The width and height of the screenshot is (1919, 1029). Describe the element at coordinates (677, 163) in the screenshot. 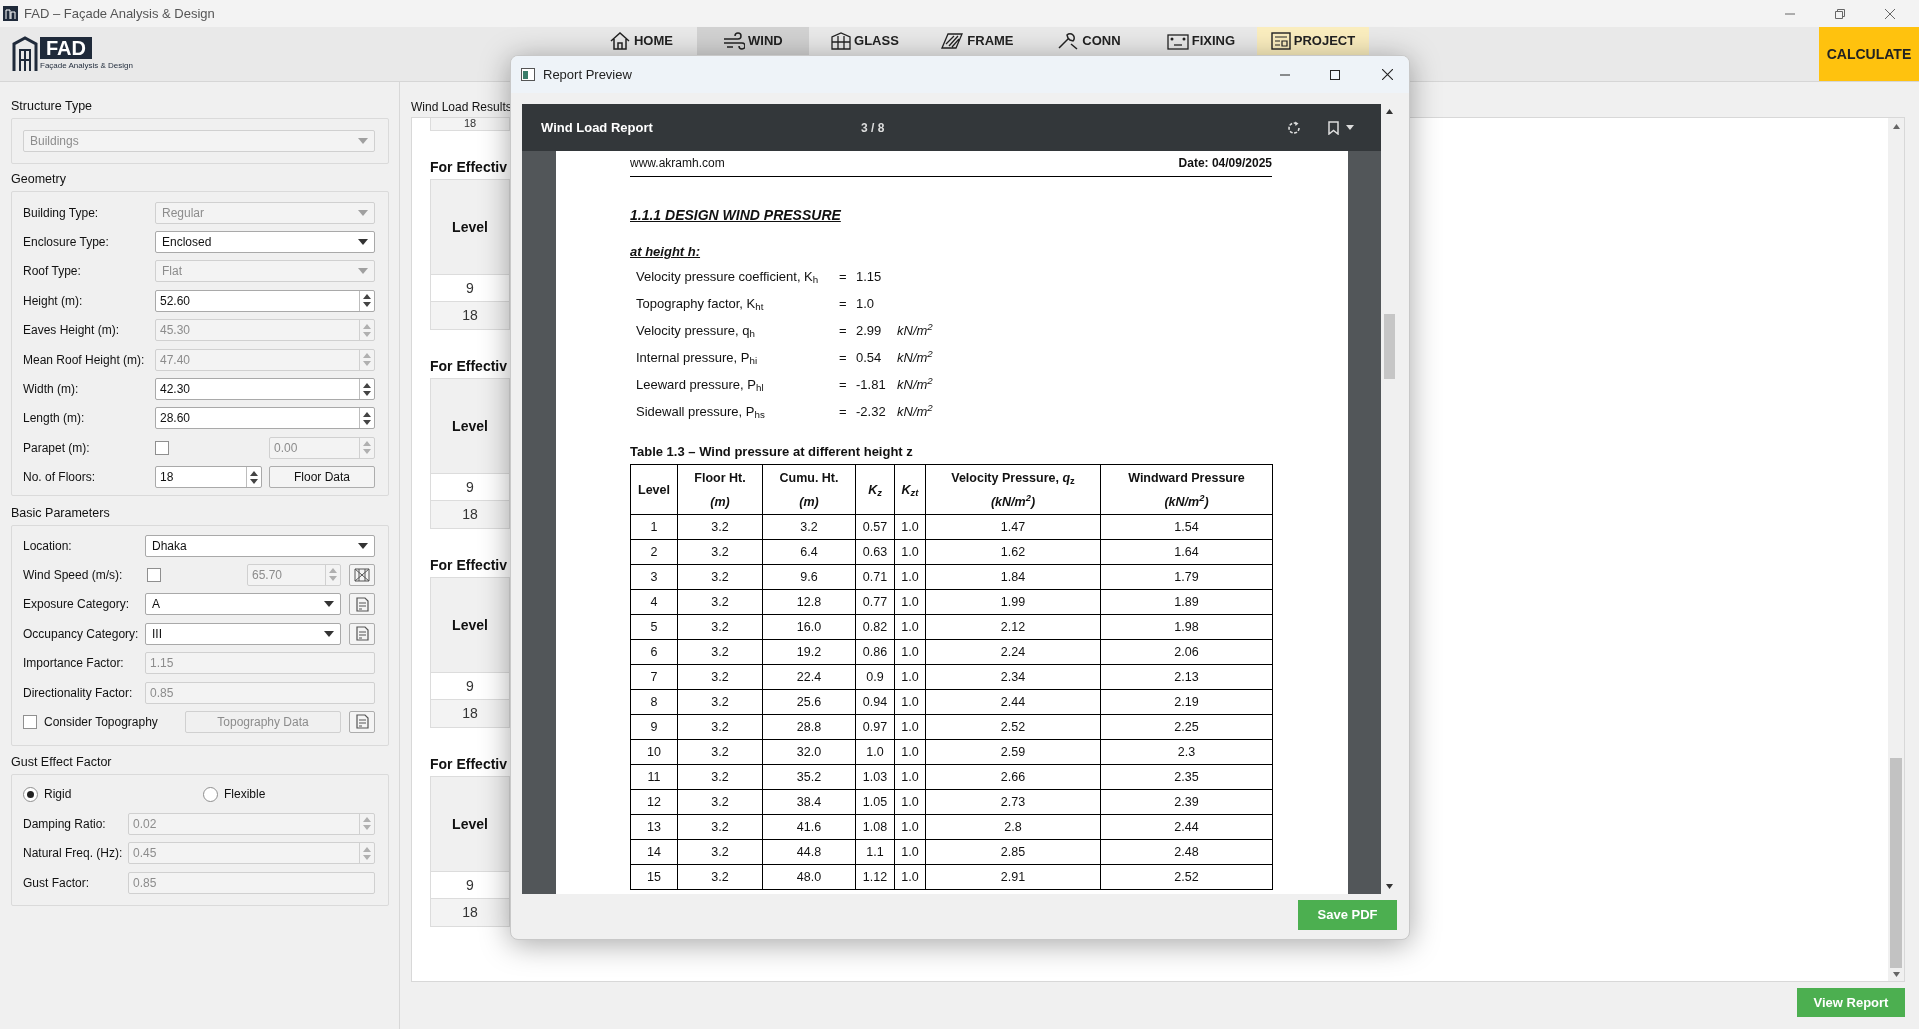

I see `website-text: www.akramh.com` at that location.